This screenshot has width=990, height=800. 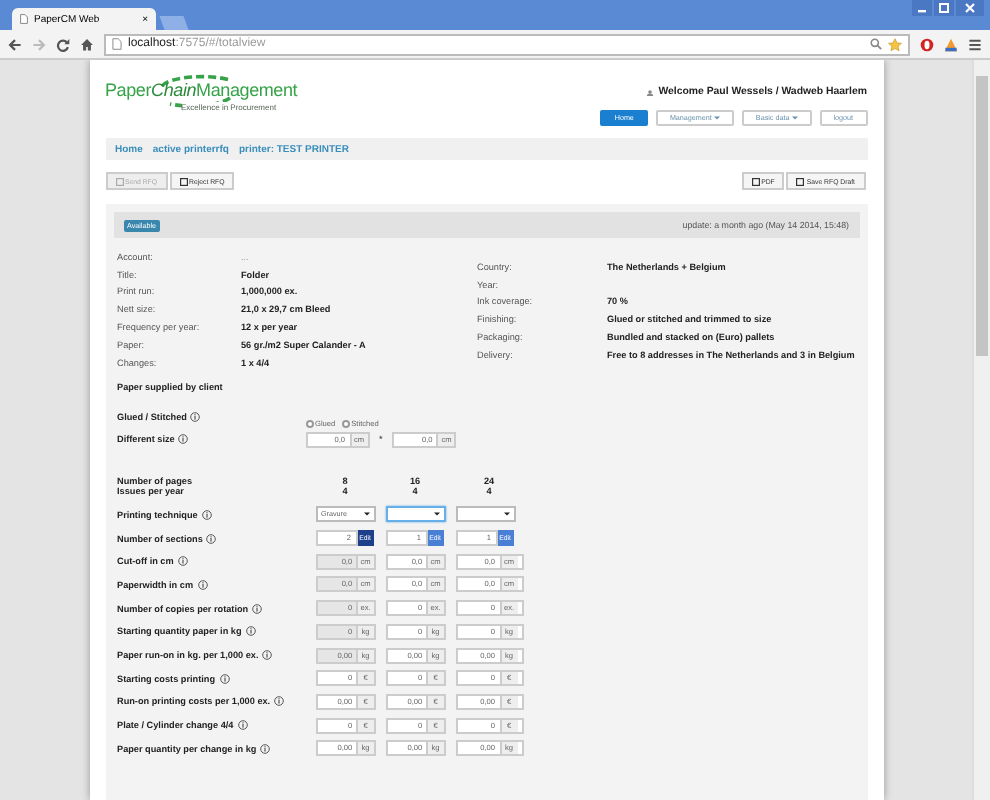 What do you see at coordinates (970, 8) in the screenshot?
I see `close-icon` at bounding box center [970, 8].